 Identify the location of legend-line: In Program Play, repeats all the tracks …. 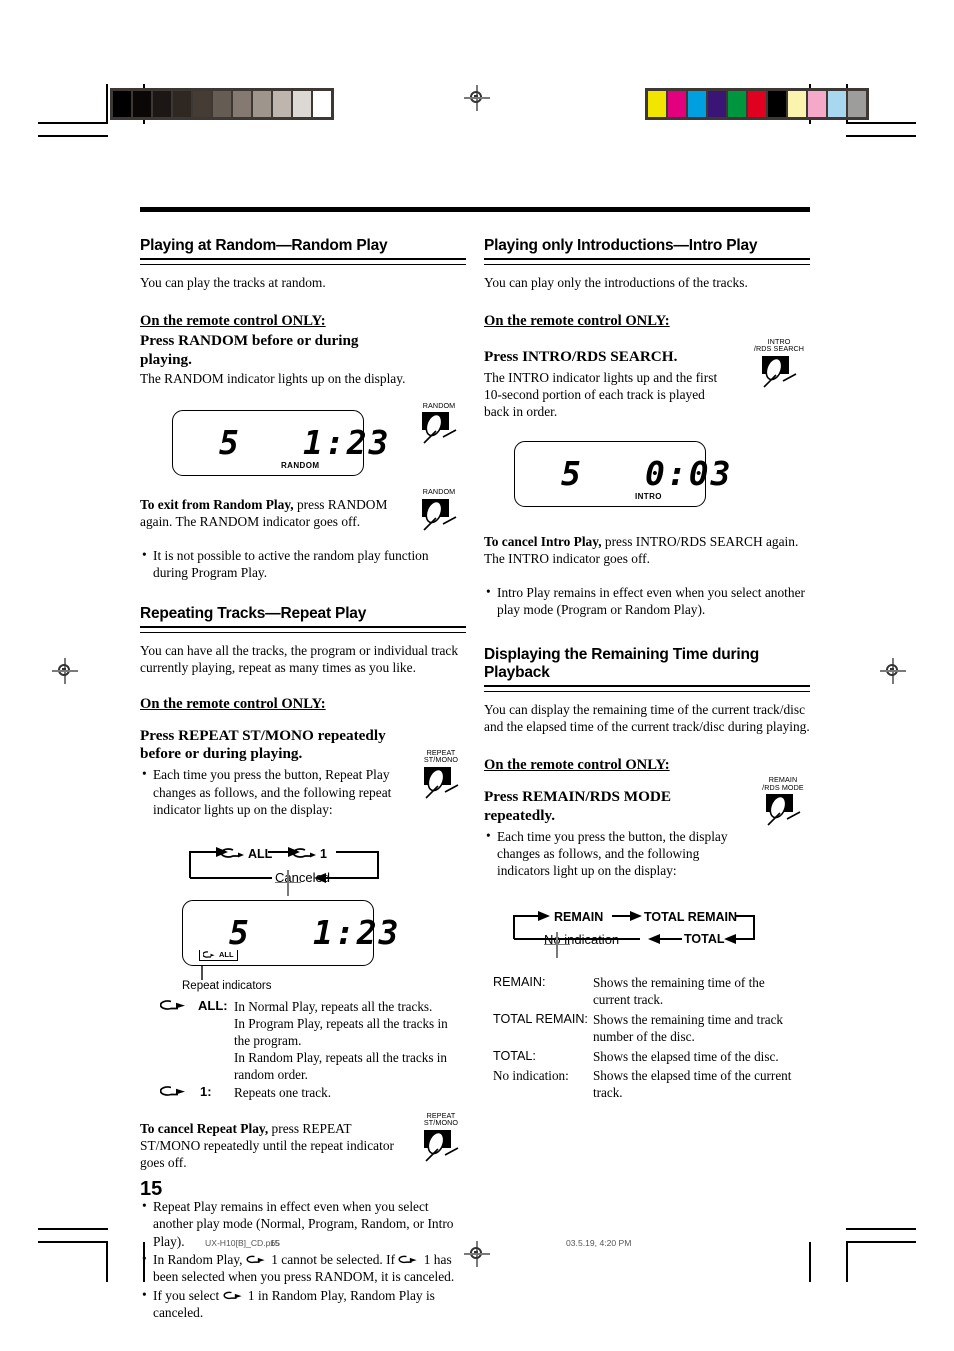
(341, 1031).